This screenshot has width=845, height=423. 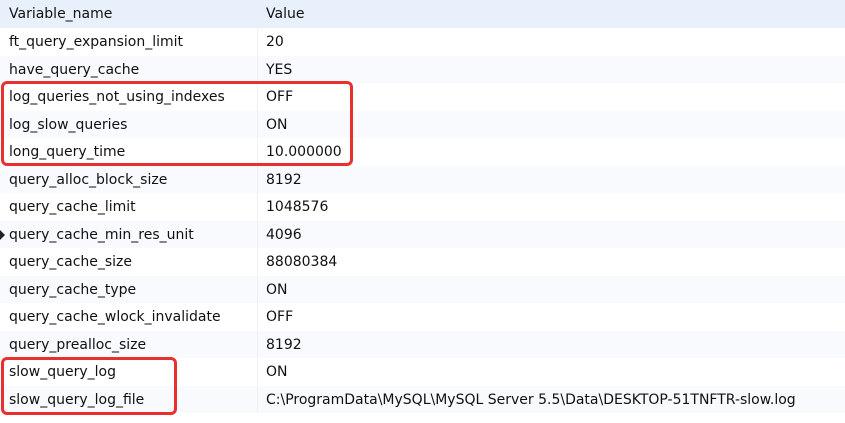 I want to click on column-header-variable-name: Variable_name, so click(x=129, y=14).